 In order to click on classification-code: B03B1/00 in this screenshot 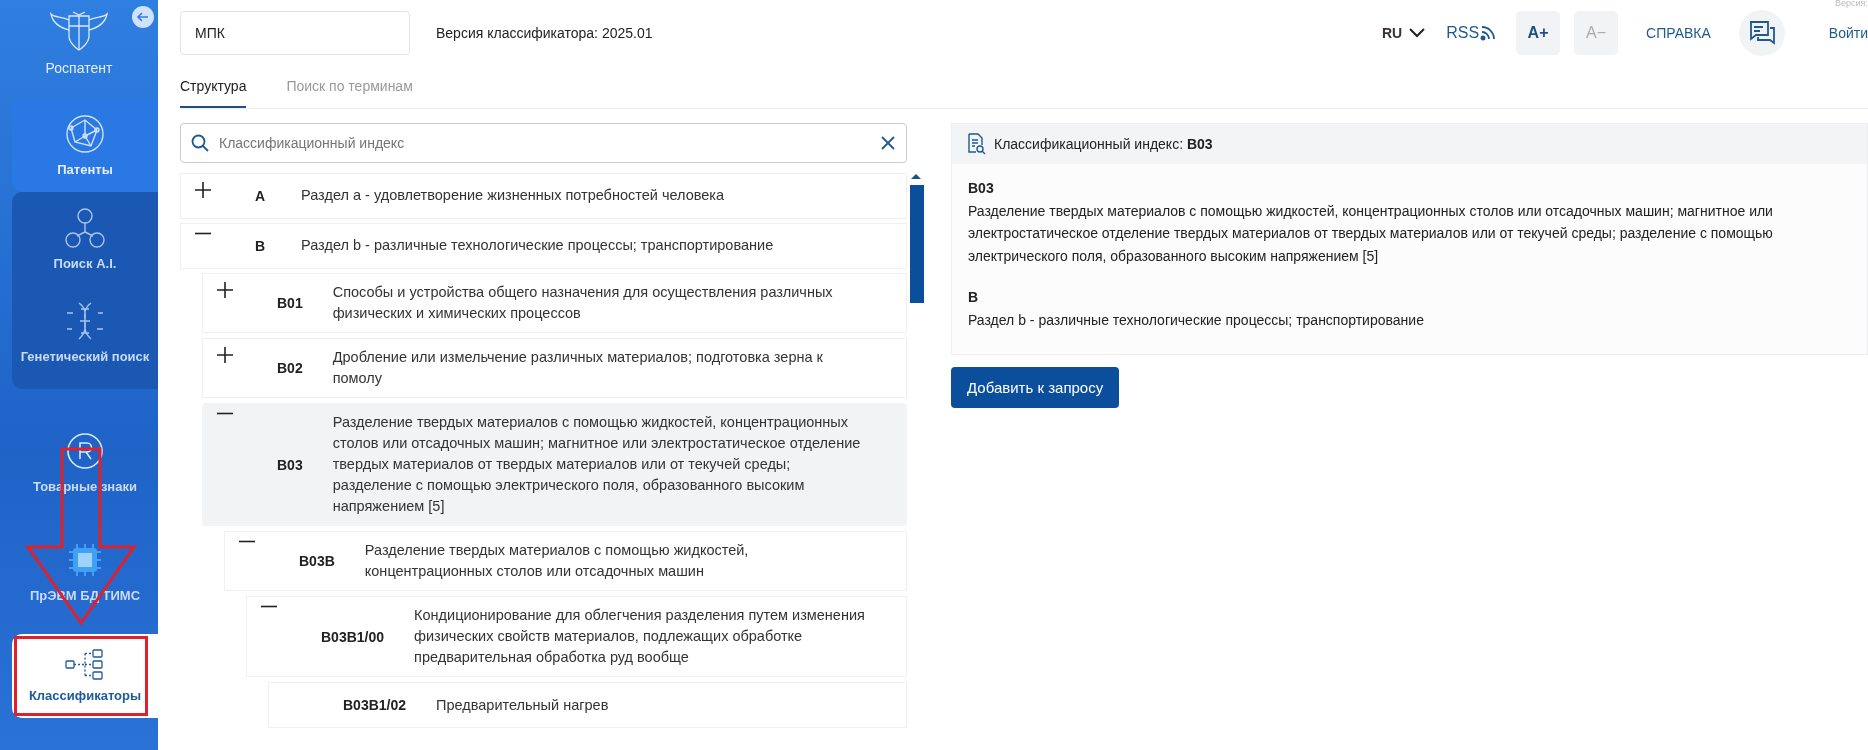, I will do `click(353, 636)`.